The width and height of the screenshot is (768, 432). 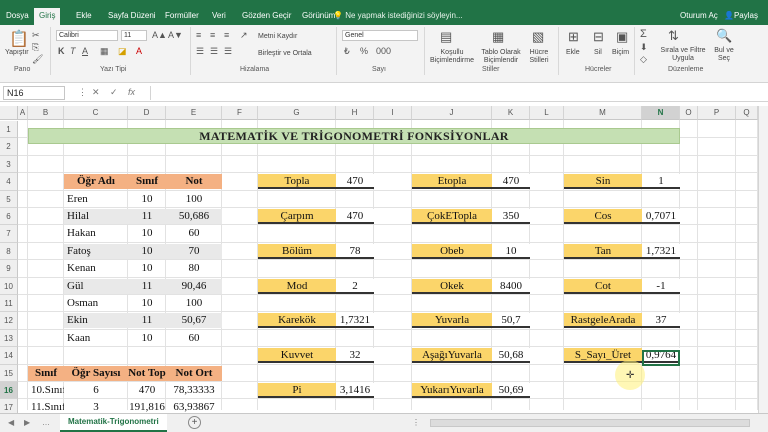 I want to click on summary-header-cell: Öğr Sayısı, so click(x=96, y=373).